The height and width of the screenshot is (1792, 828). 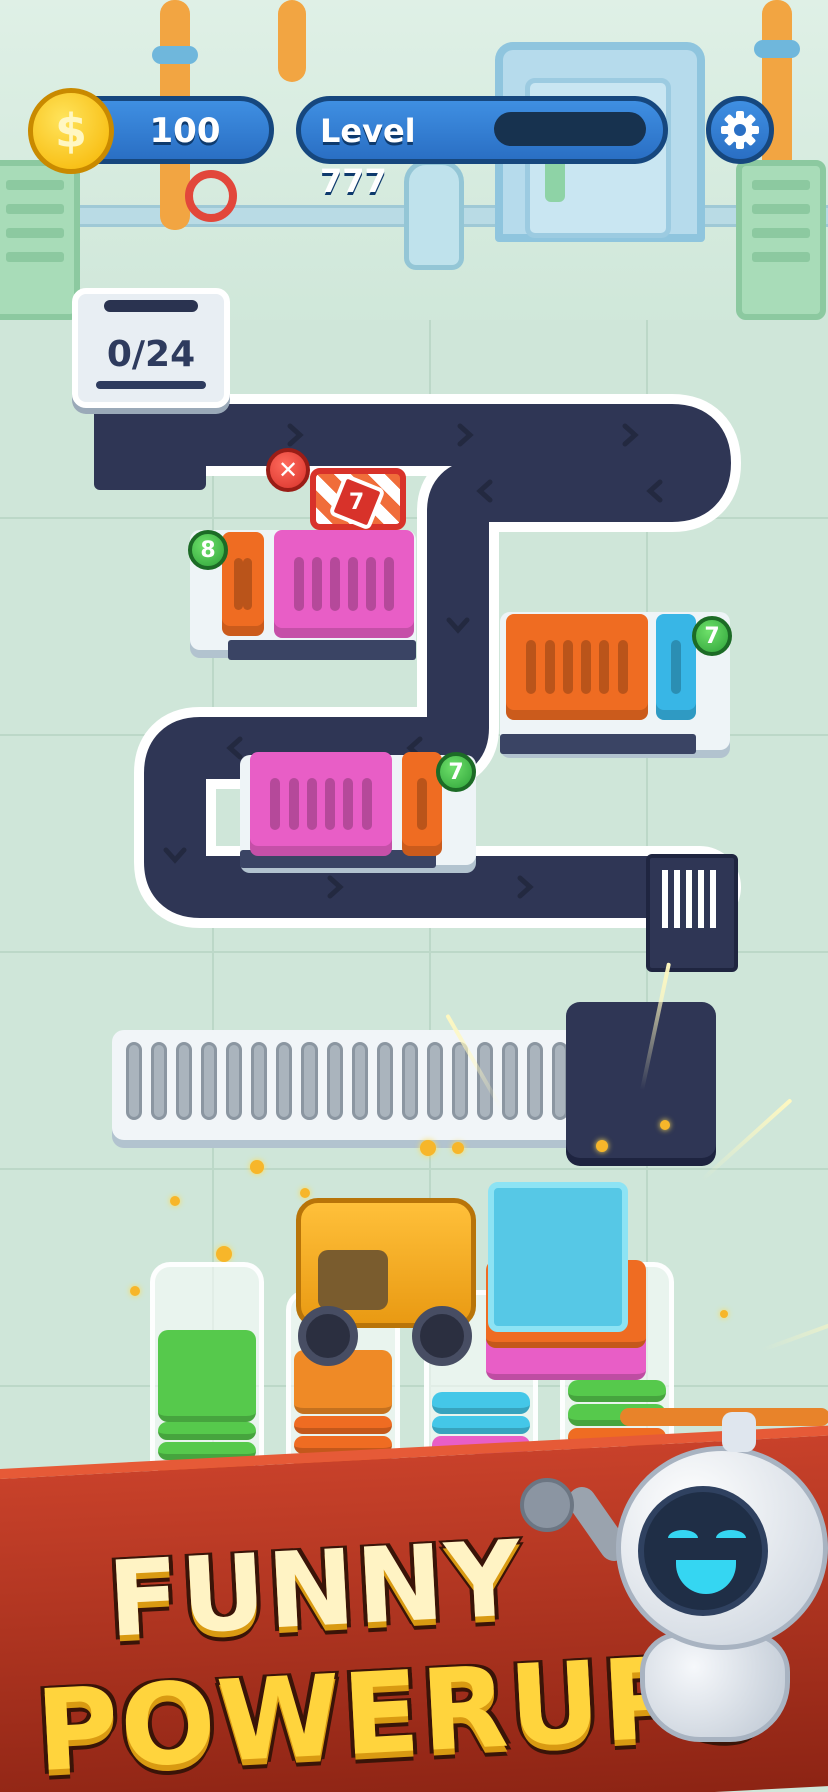 I want to click on spawner-base, so click(x=150, y=445).